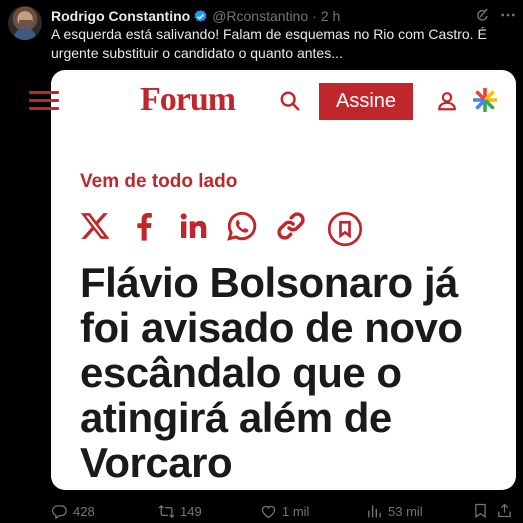 The image size is (523, 523). Describe the element at coordinates (374, 511) in the screenshot. I see `views-icon` at that location.